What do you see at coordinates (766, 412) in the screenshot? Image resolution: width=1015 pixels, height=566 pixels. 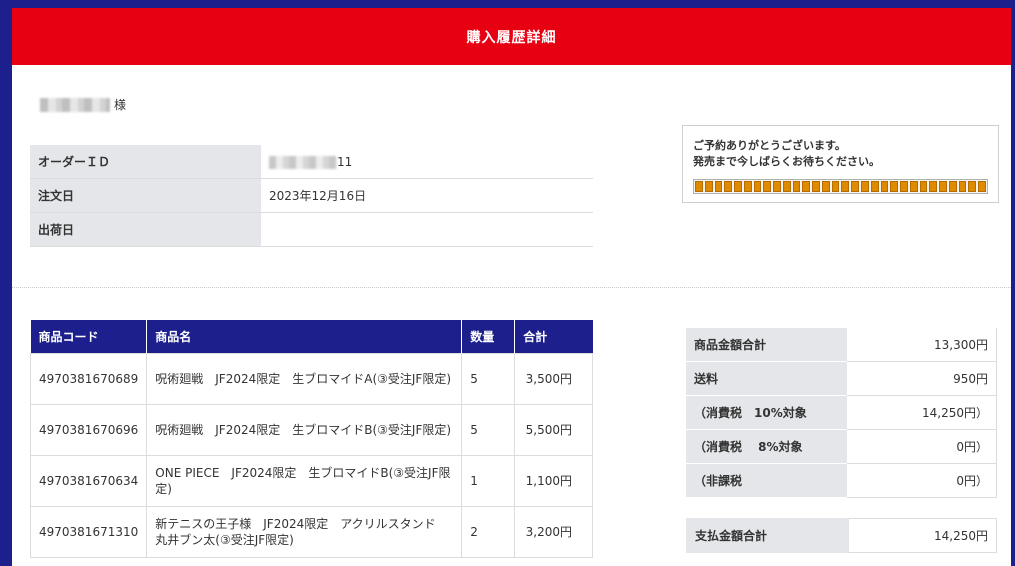 I see `tax10-label: （消費税 10%対象` at bounding box center [766, 412].